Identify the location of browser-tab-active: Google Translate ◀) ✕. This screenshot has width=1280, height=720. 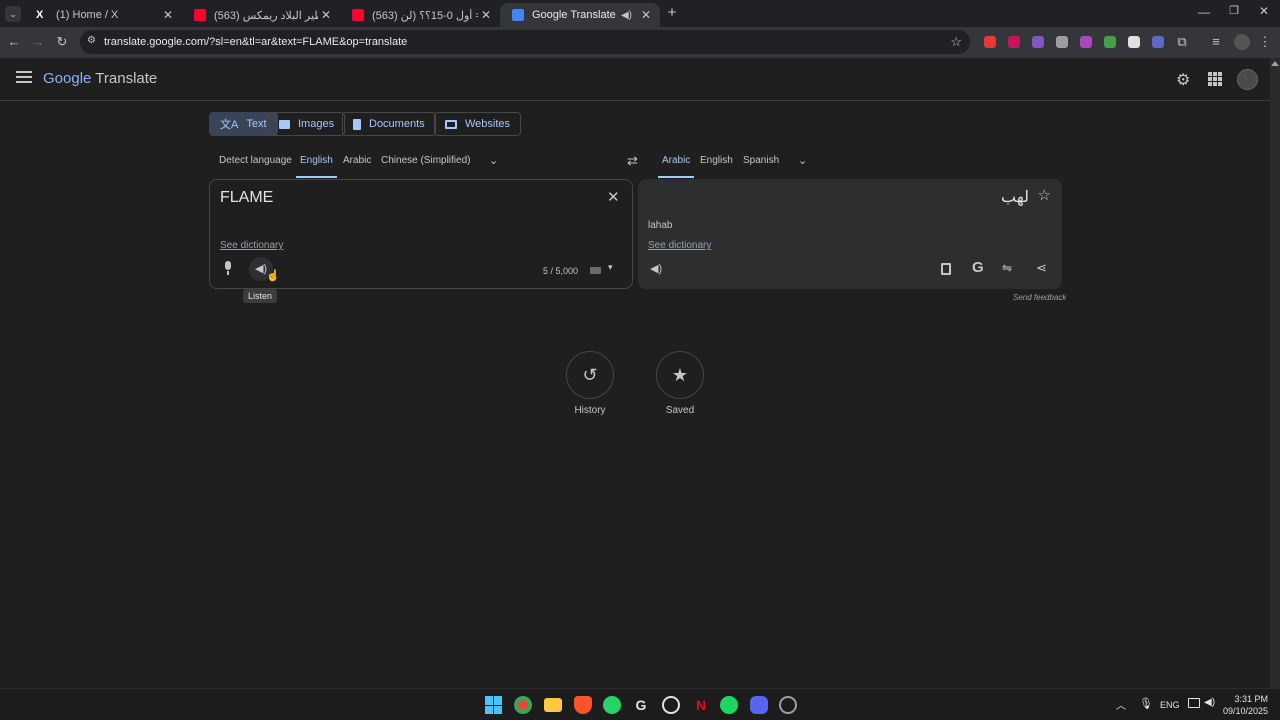
(580, 15).